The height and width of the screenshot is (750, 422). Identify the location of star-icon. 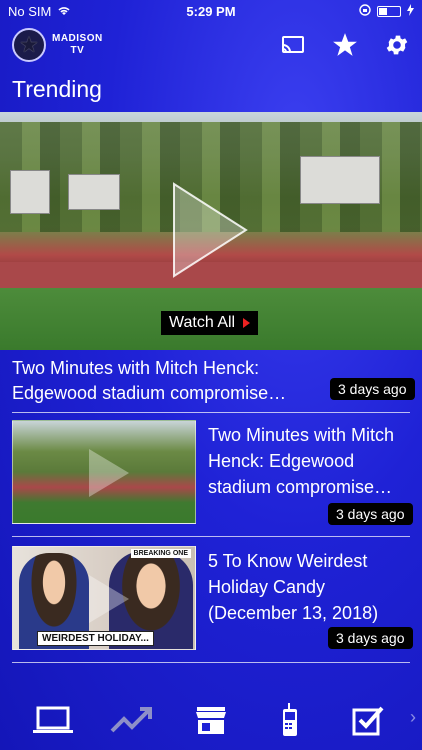
(345, 45).